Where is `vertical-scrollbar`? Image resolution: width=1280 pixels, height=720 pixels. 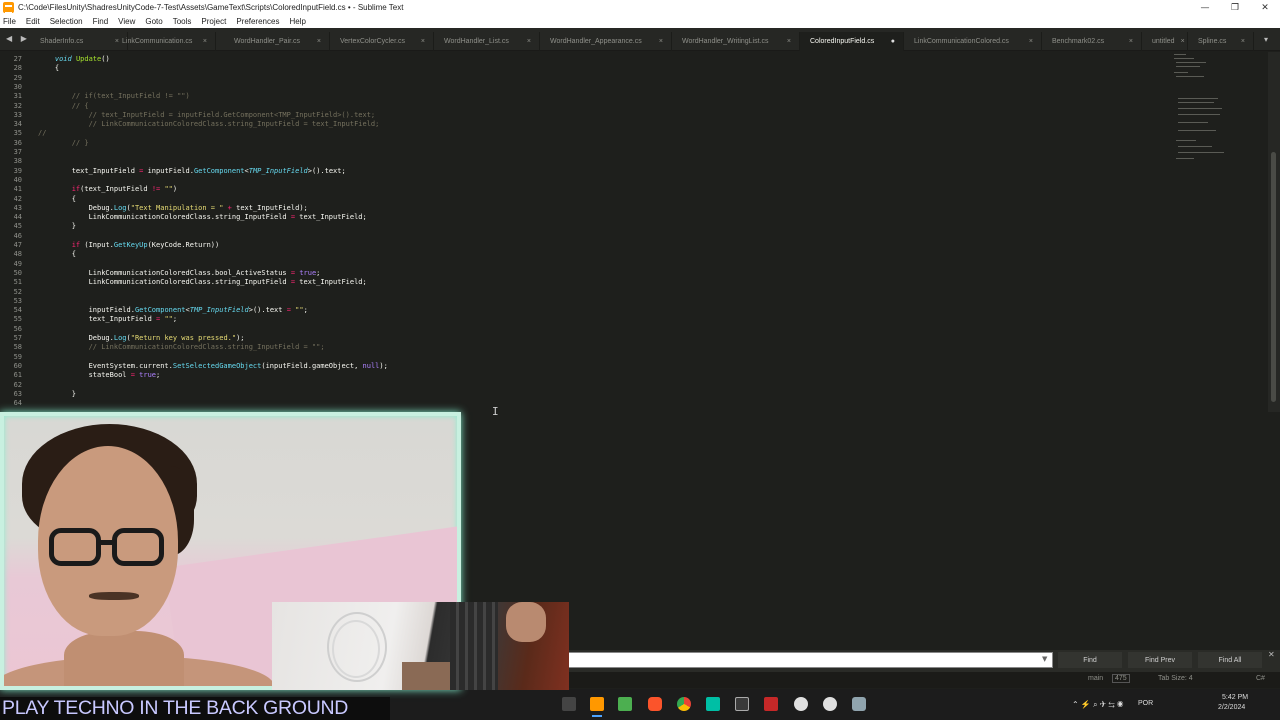 vertical-scrollbar is located at coordinates (1274, 232).